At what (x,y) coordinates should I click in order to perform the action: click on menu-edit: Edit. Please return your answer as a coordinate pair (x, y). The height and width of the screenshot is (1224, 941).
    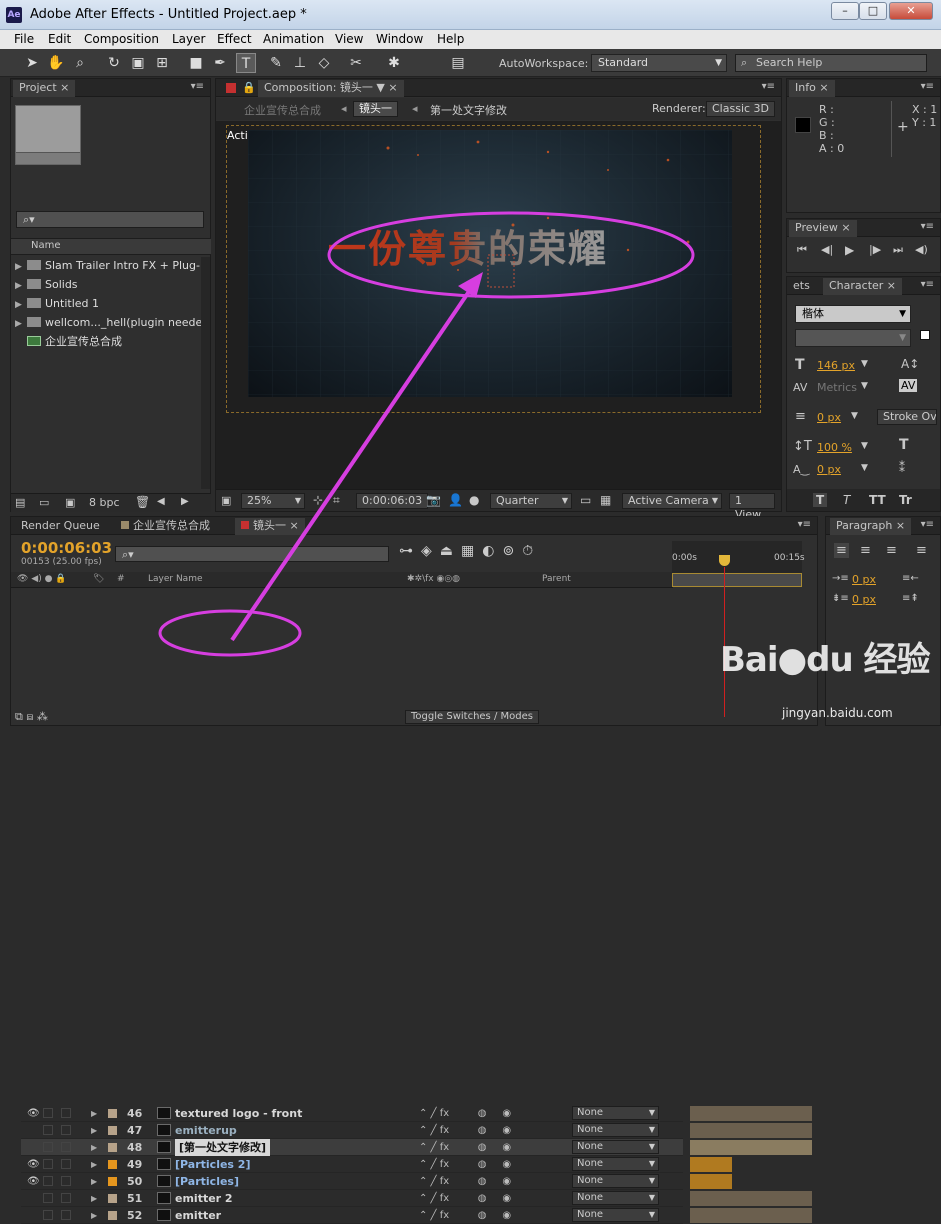
    Looking at the image, I should click on (59, 39).